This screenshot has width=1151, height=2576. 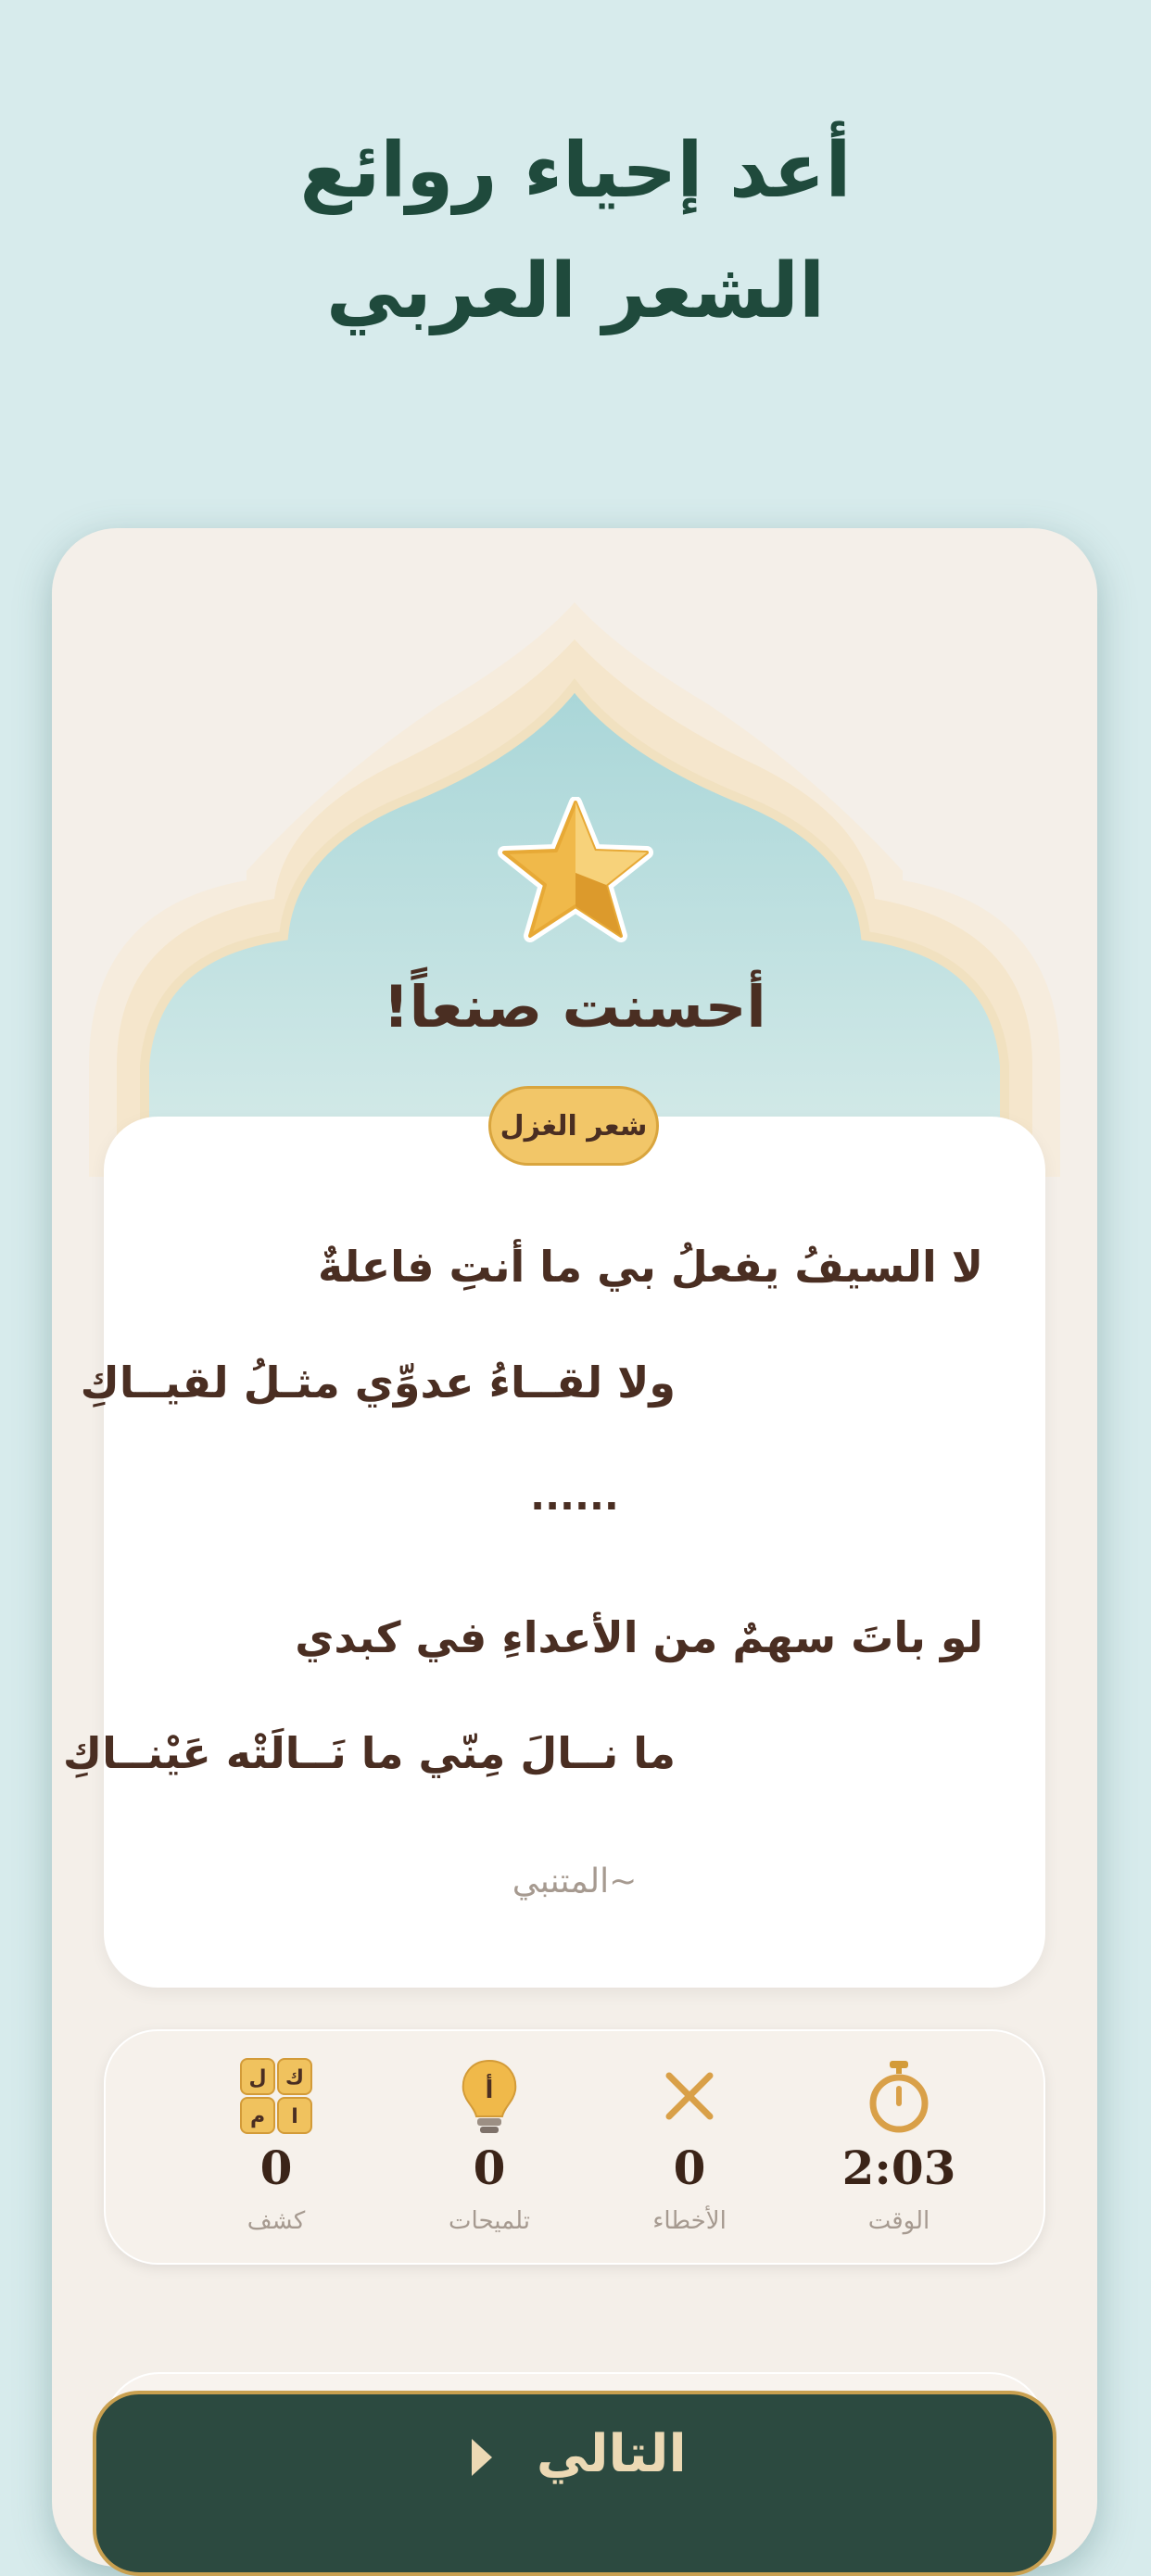 What do you see at coordinates (575, 232) in the screenshot?
I see `page-headline: أعد إحياء روائع الشعر العربي` at bounding box center [575, 232].